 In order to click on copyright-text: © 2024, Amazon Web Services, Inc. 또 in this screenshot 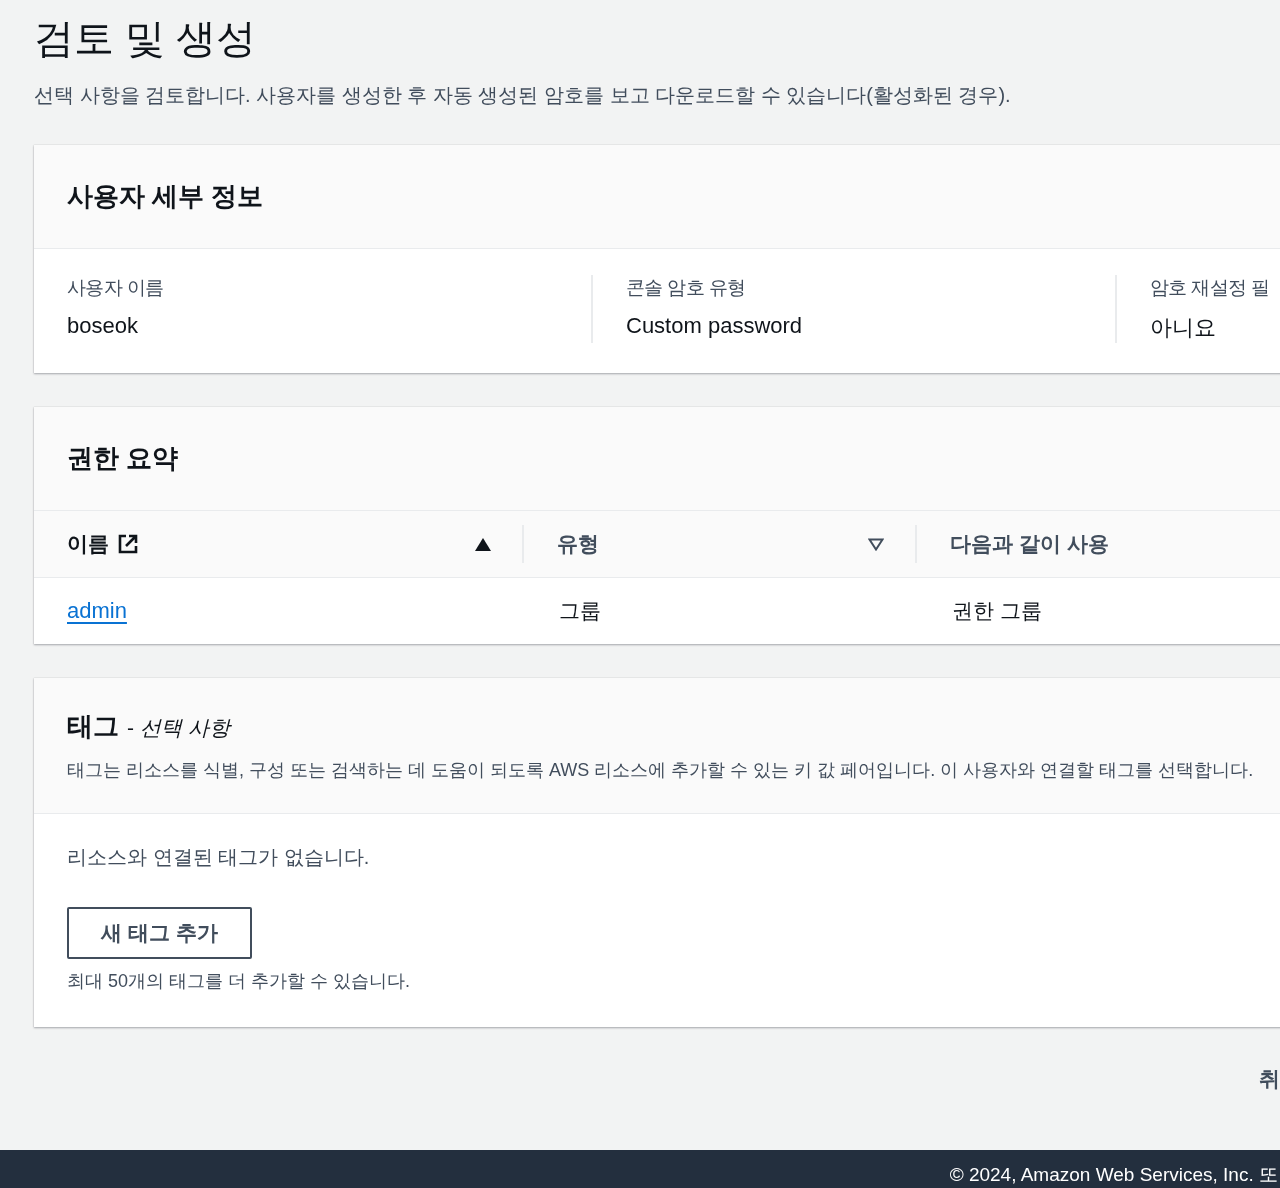, I will do `click(1113, 1175)`.